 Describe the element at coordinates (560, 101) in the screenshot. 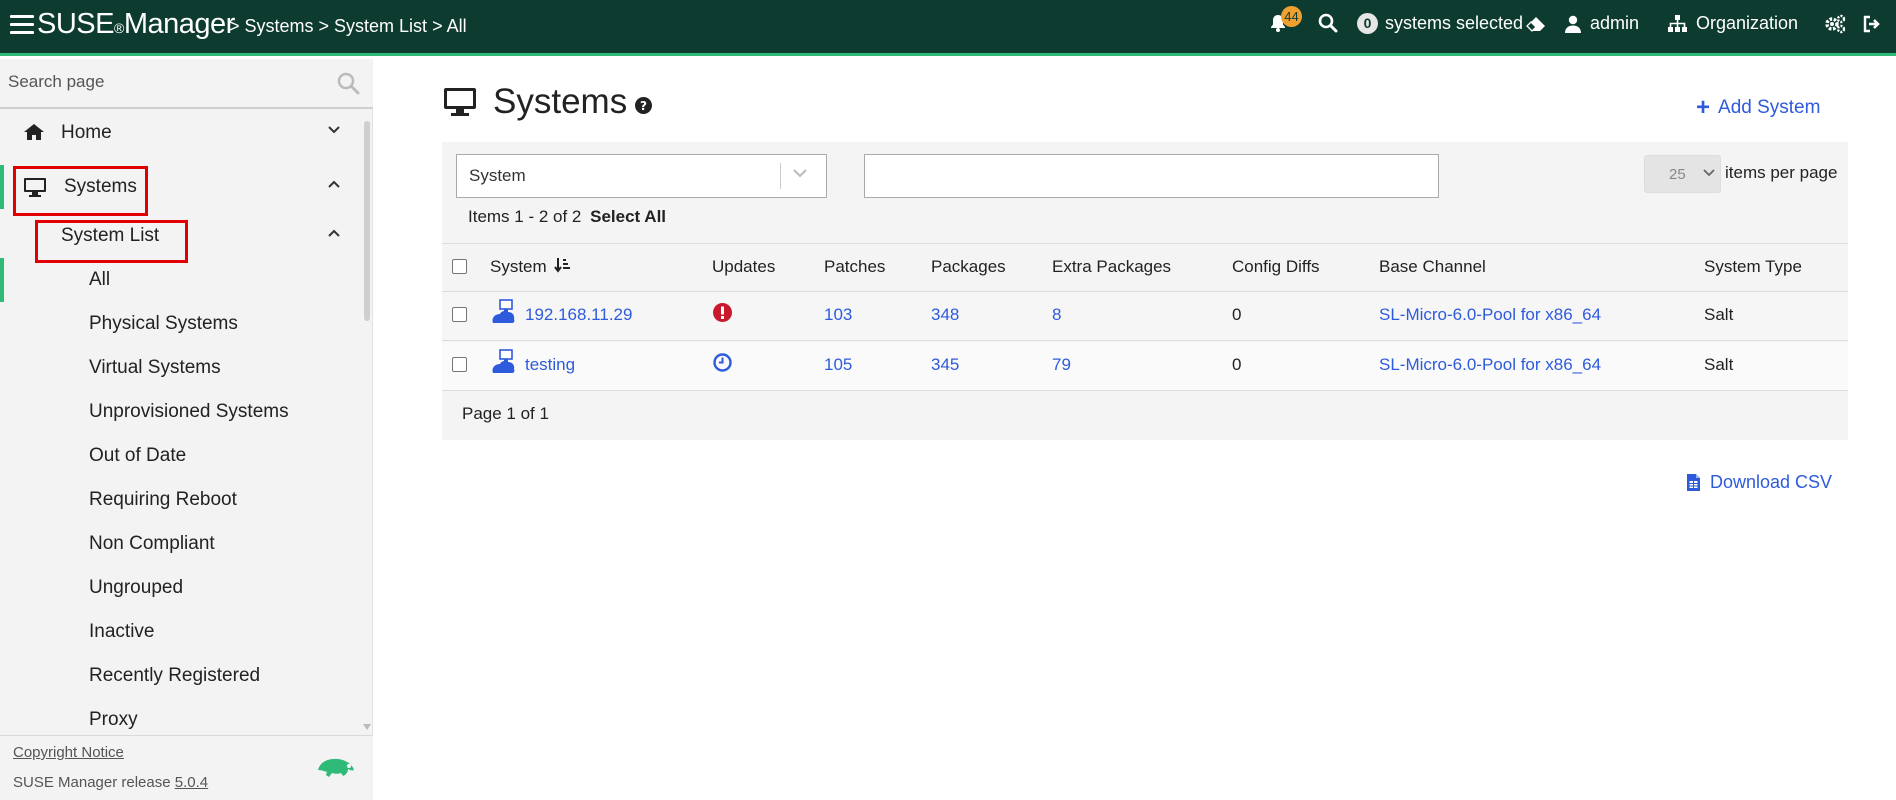

I see `page-title: Systems` at that location.